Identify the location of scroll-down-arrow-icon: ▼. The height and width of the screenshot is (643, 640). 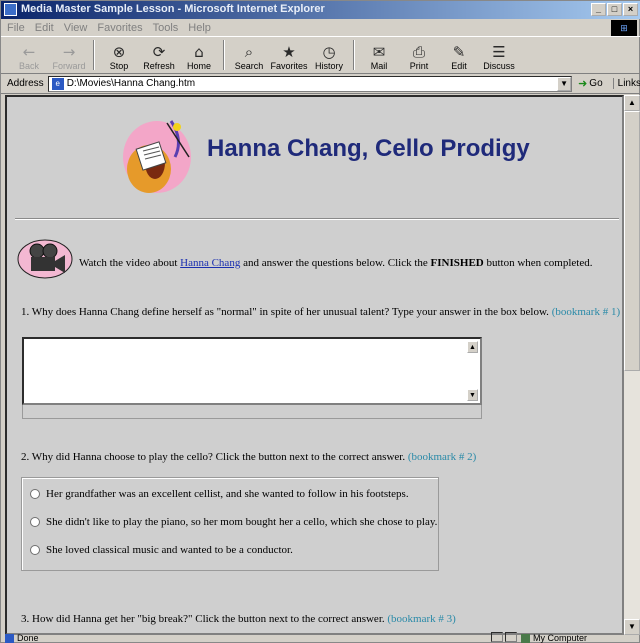
(632, 627).